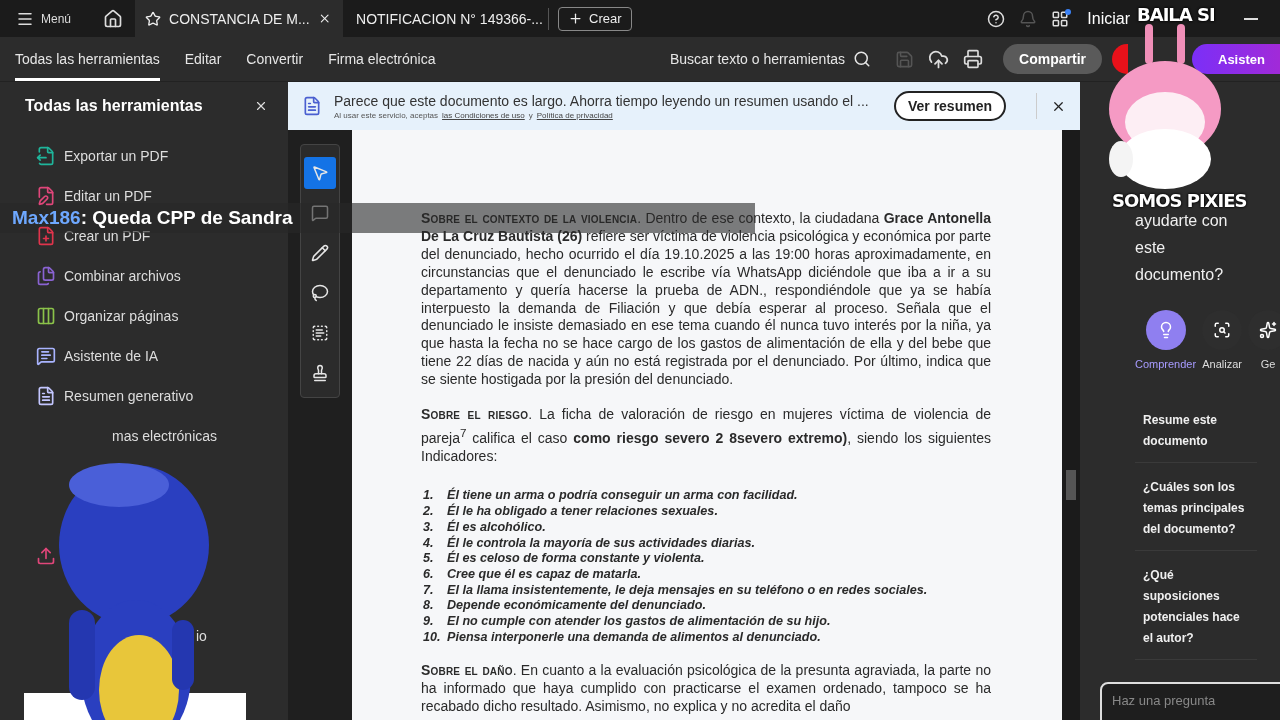 The width and height of the screenshot is (1280, 720). What do you see at coordinates (121, 316) in the screenshot?
I see `tool-label: Organizar páginas` at bounding box center [121, 316].